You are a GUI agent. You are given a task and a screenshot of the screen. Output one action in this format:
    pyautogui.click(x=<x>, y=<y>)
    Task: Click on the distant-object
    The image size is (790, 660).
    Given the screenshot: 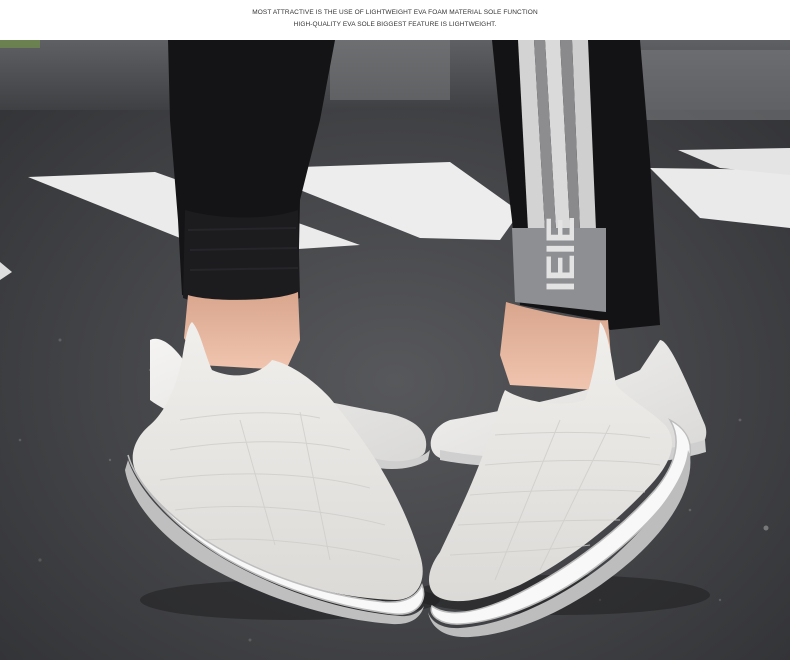 What is the action you would take?
    pyautogui.click(x=390, y=70)
    